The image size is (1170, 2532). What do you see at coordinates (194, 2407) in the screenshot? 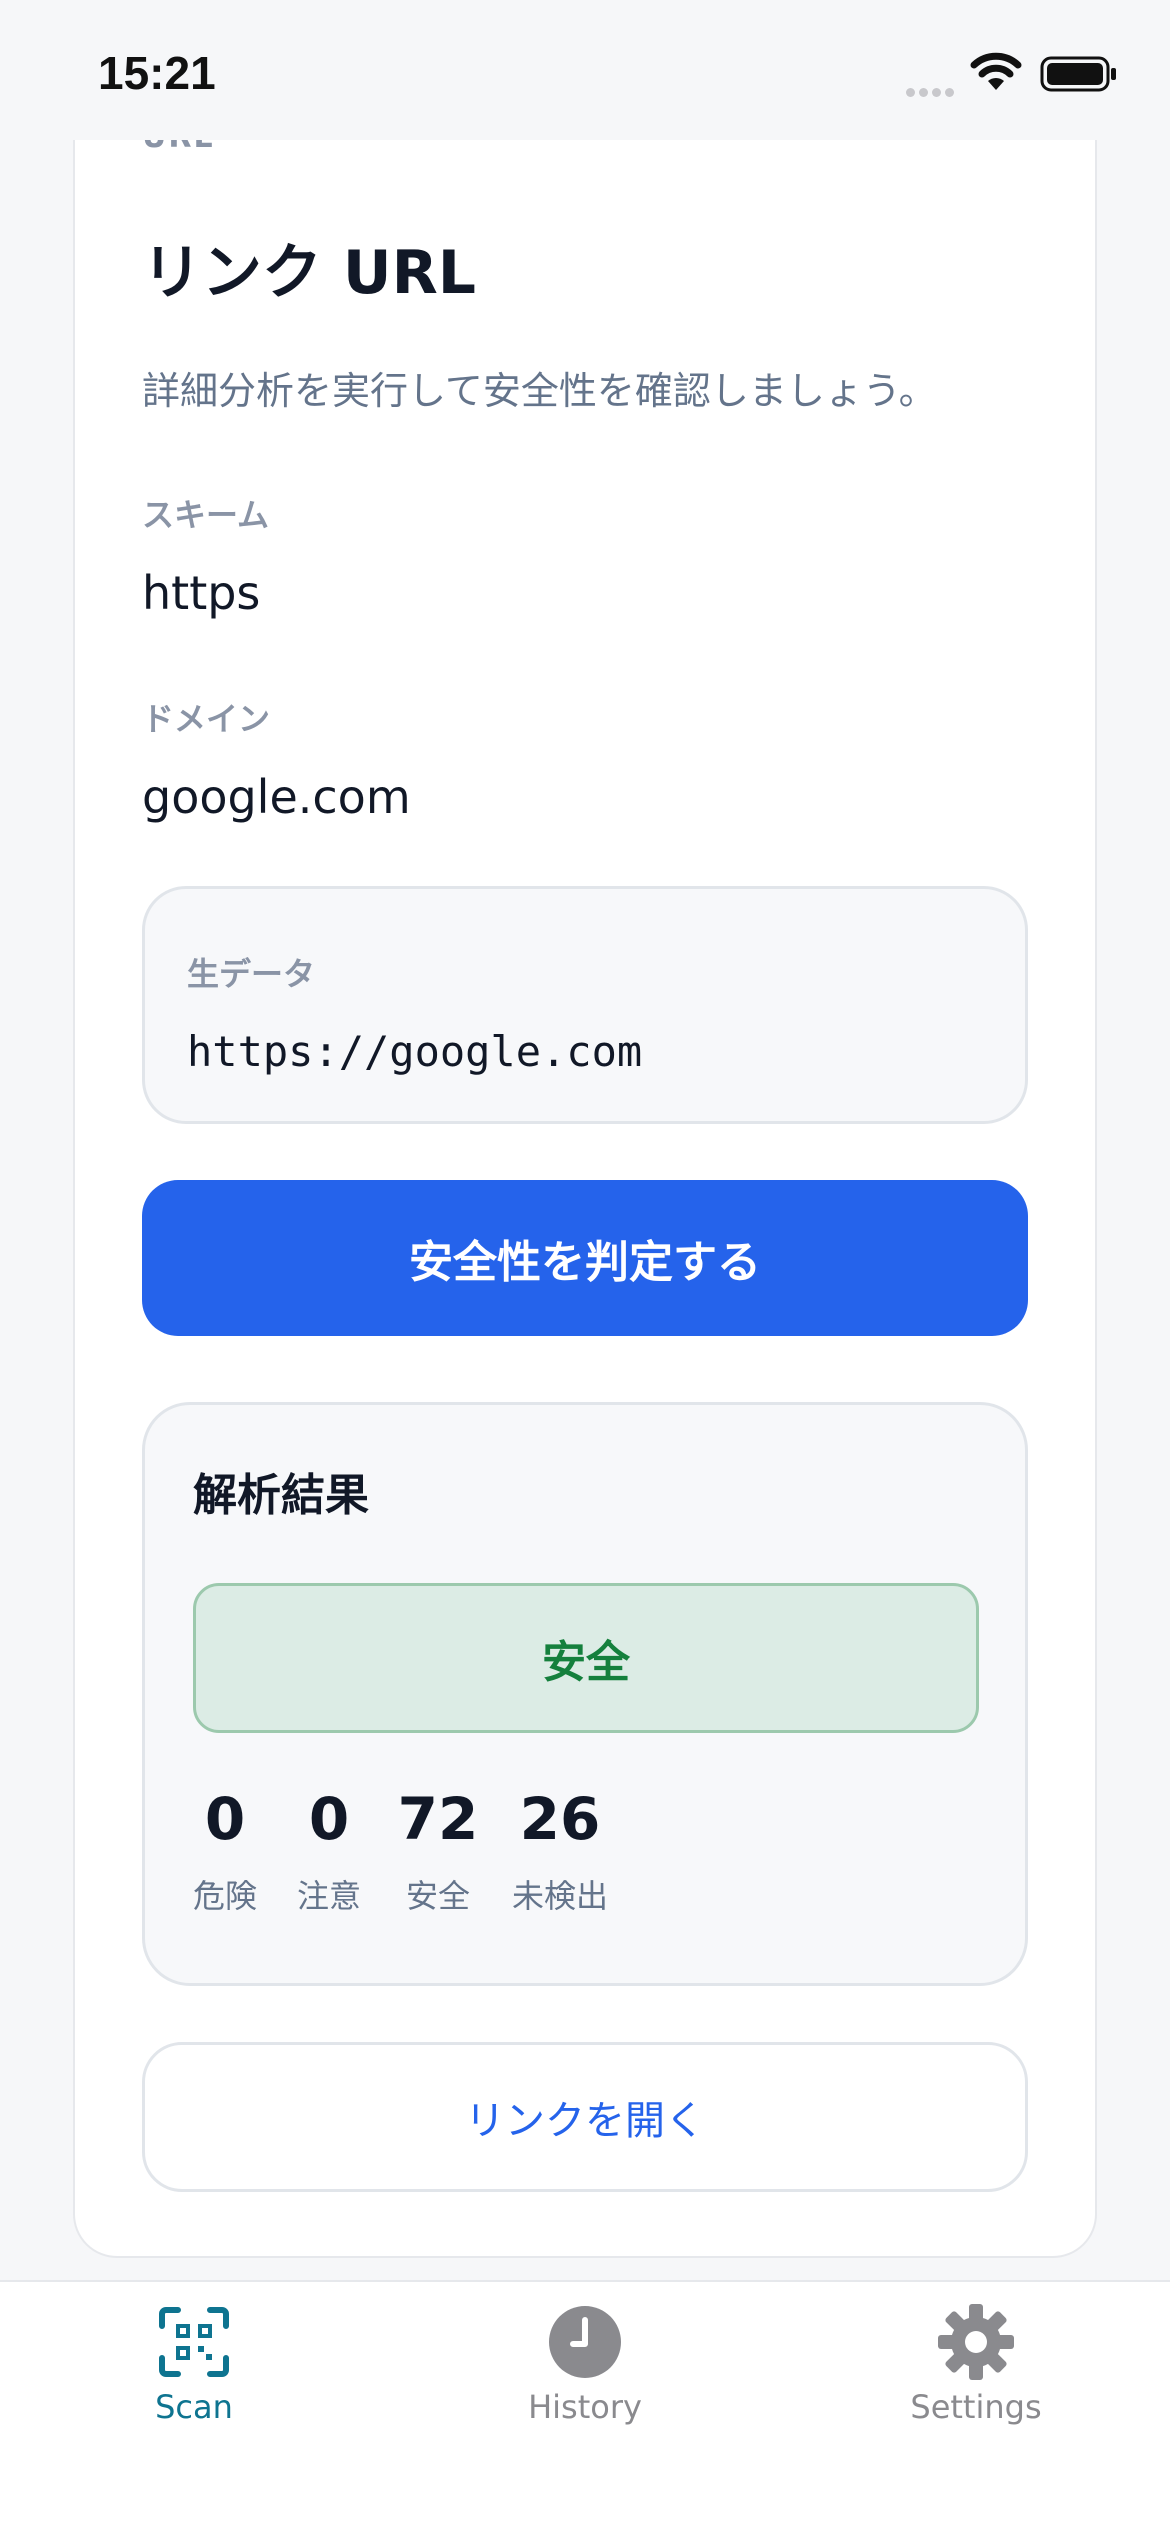
I see `tab-scan-label: Scan` at bounding box center [194, 2407].